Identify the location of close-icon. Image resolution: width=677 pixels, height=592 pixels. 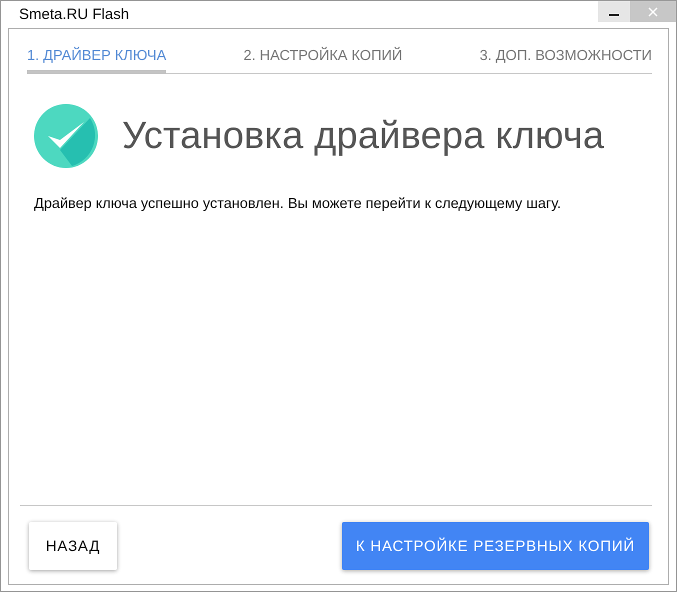
(653, 11).